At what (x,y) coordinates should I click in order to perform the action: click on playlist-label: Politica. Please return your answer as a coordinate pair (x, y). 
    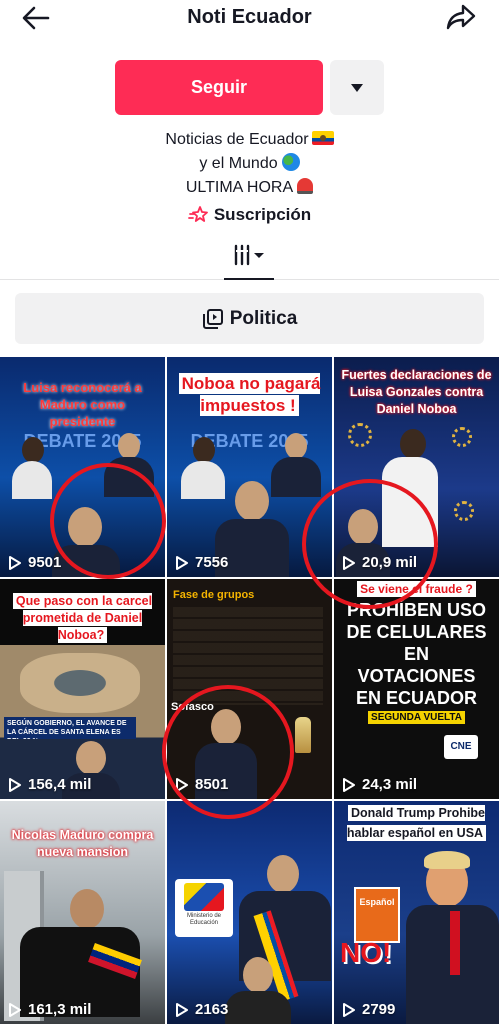
    Looking at the image, I should click on (263, 318).